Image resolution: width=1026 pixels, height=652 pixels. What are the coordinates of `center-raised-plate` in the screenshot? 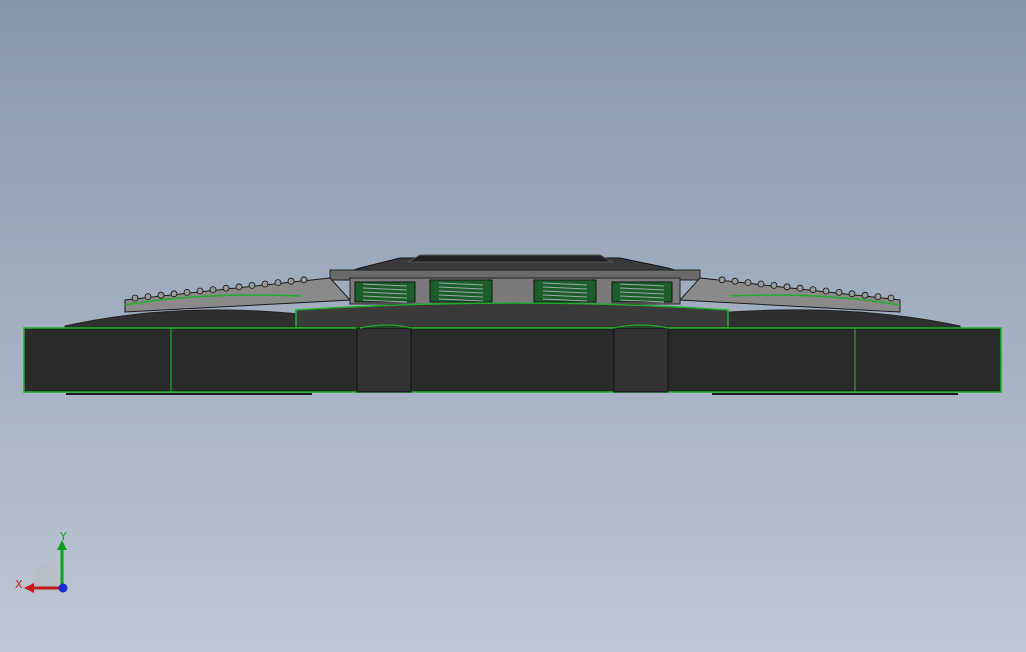 It's located at (512, 315).